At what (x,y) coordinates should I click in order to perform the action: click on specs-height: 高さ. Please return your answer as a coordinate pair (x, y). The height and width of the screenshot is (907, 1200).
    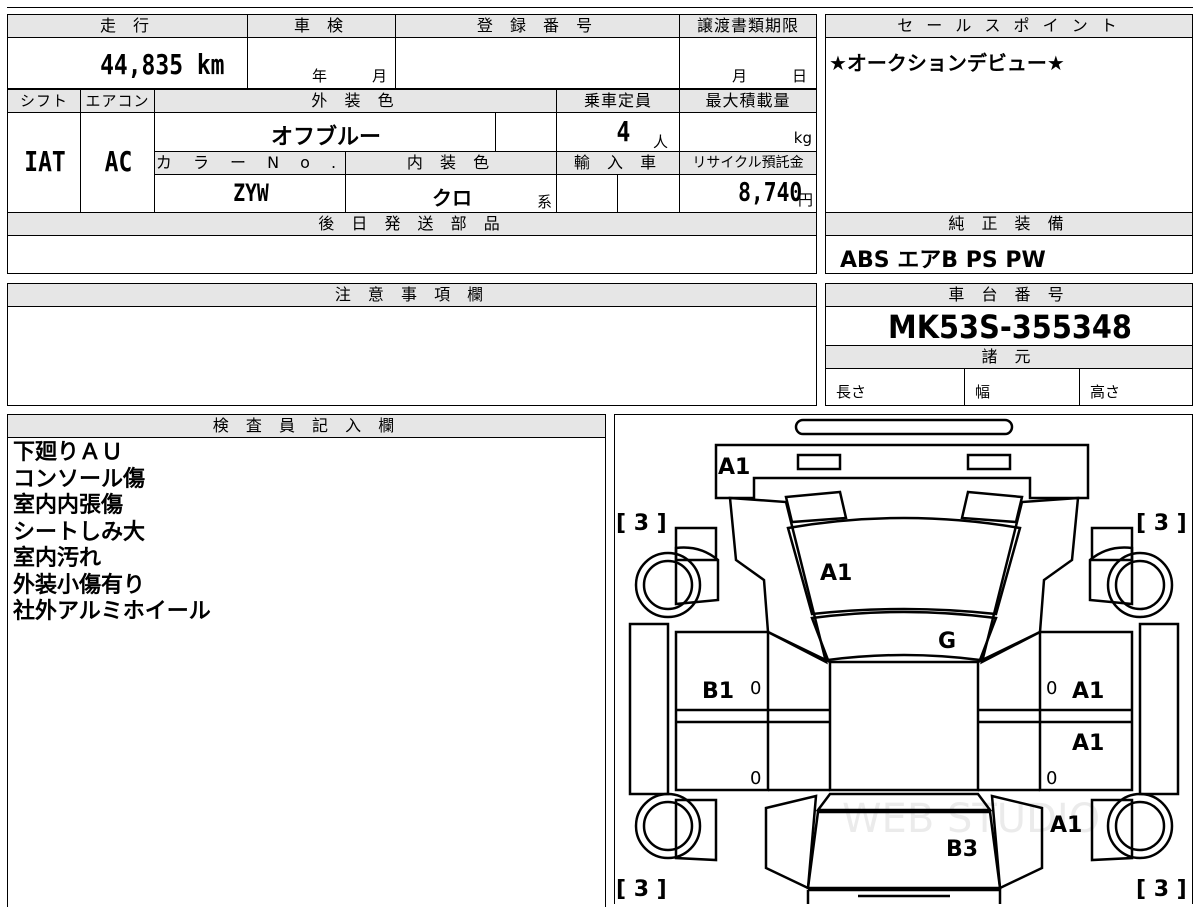
    Looking at the image, I should click on (1105, 392).